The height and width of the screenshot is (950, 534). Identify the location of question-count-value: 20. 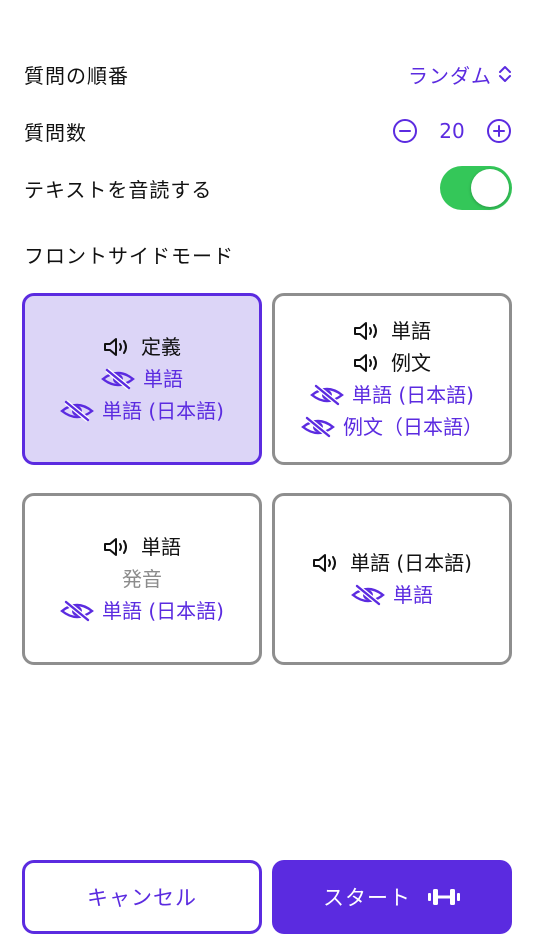
(452, 131).